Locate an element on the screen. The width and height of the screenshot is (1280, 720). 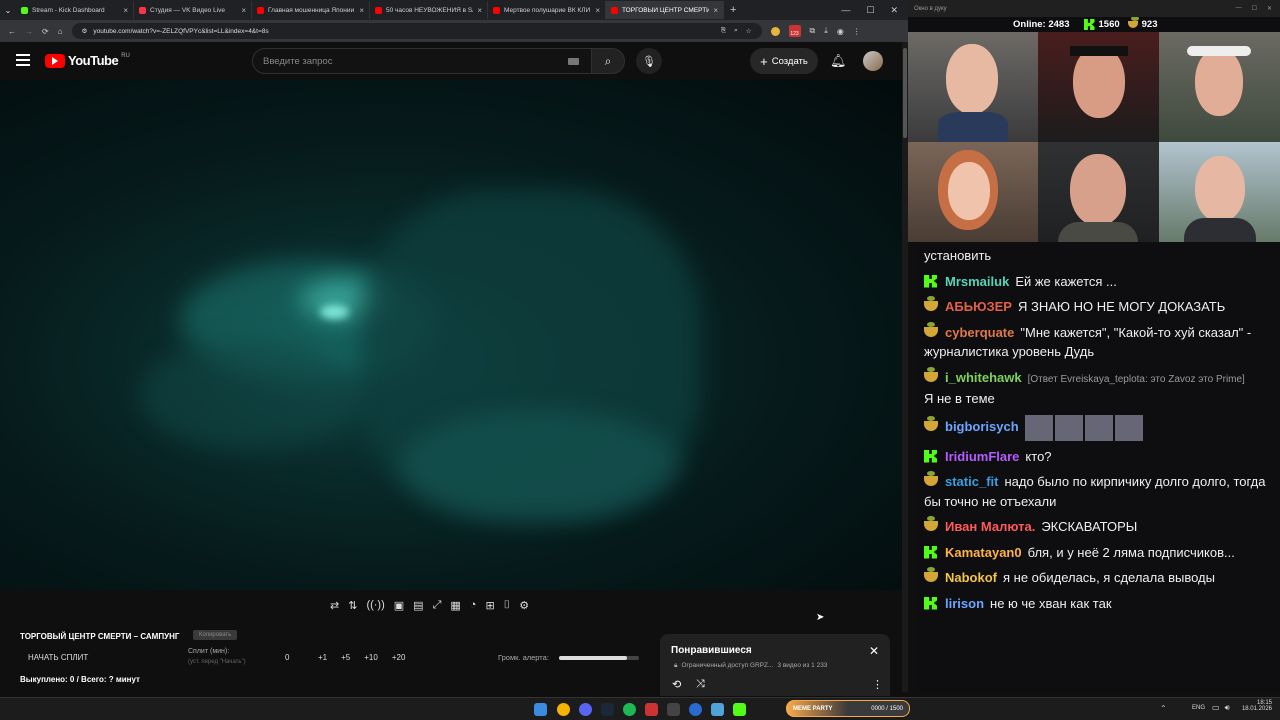
youtube-logo: YouTube RU is located at coordinates (87, 60).